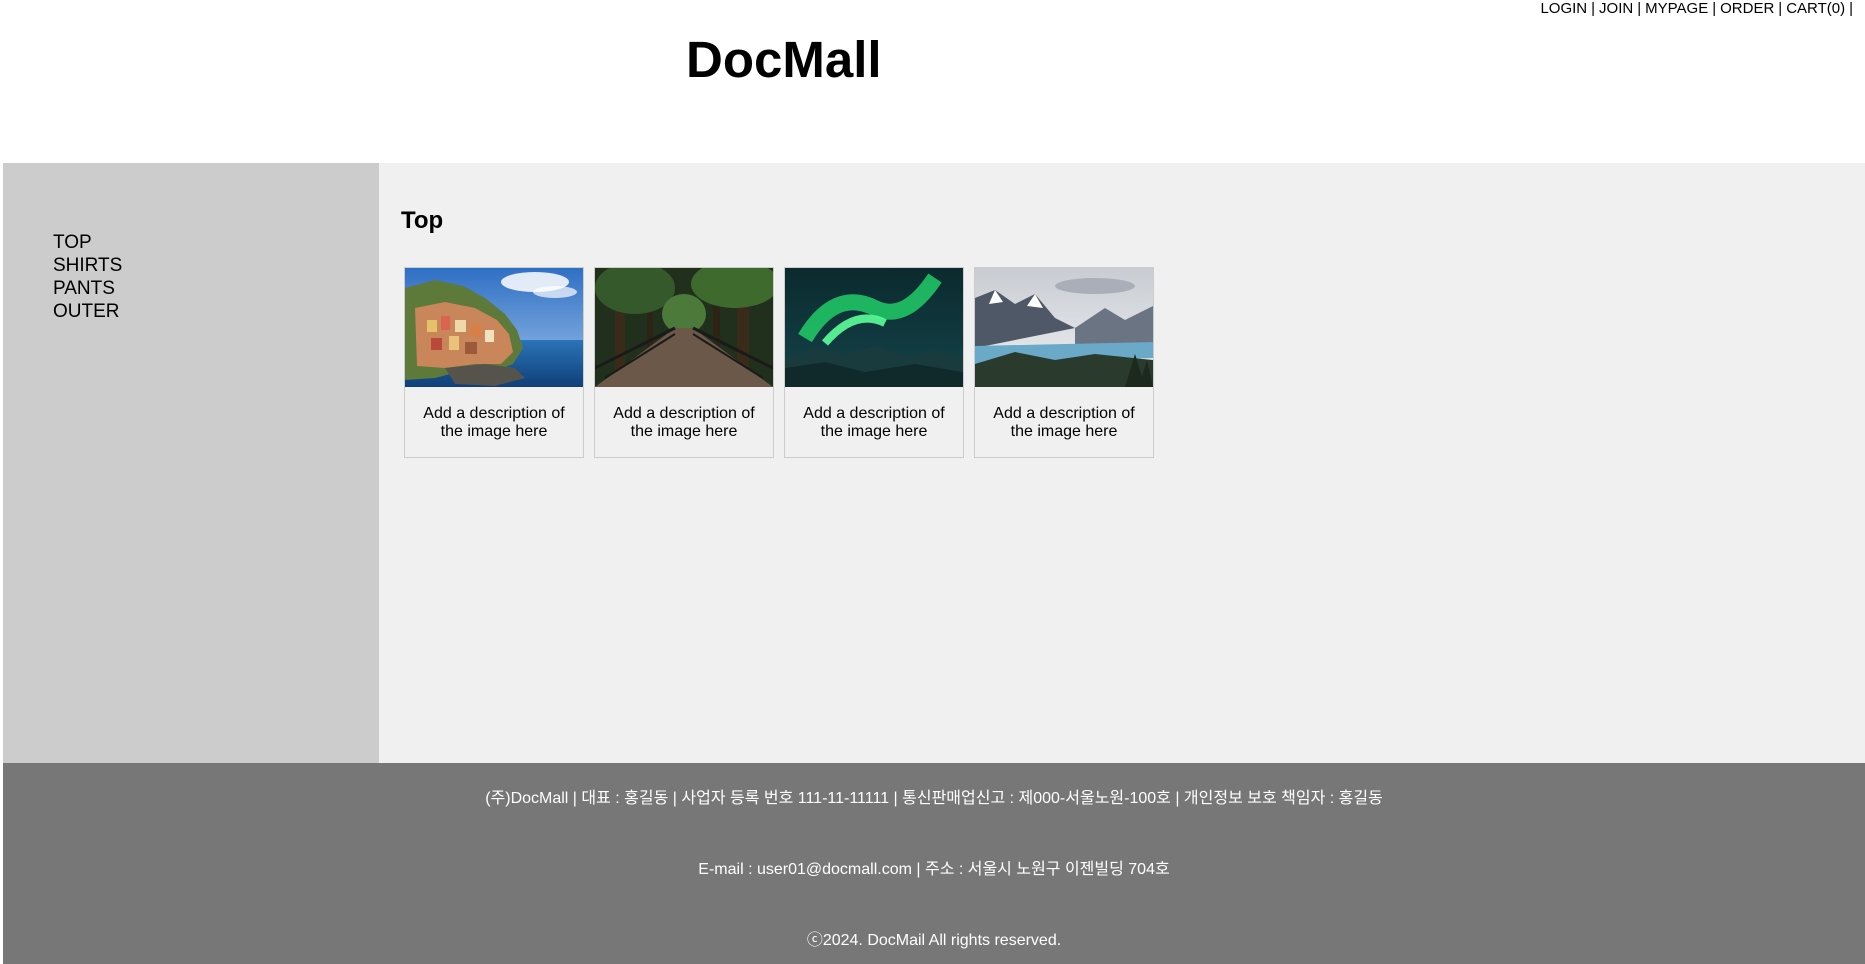  I want to click on category-sidebar: TOP SHIRTS PANTS OUTER, so click(191, 463).